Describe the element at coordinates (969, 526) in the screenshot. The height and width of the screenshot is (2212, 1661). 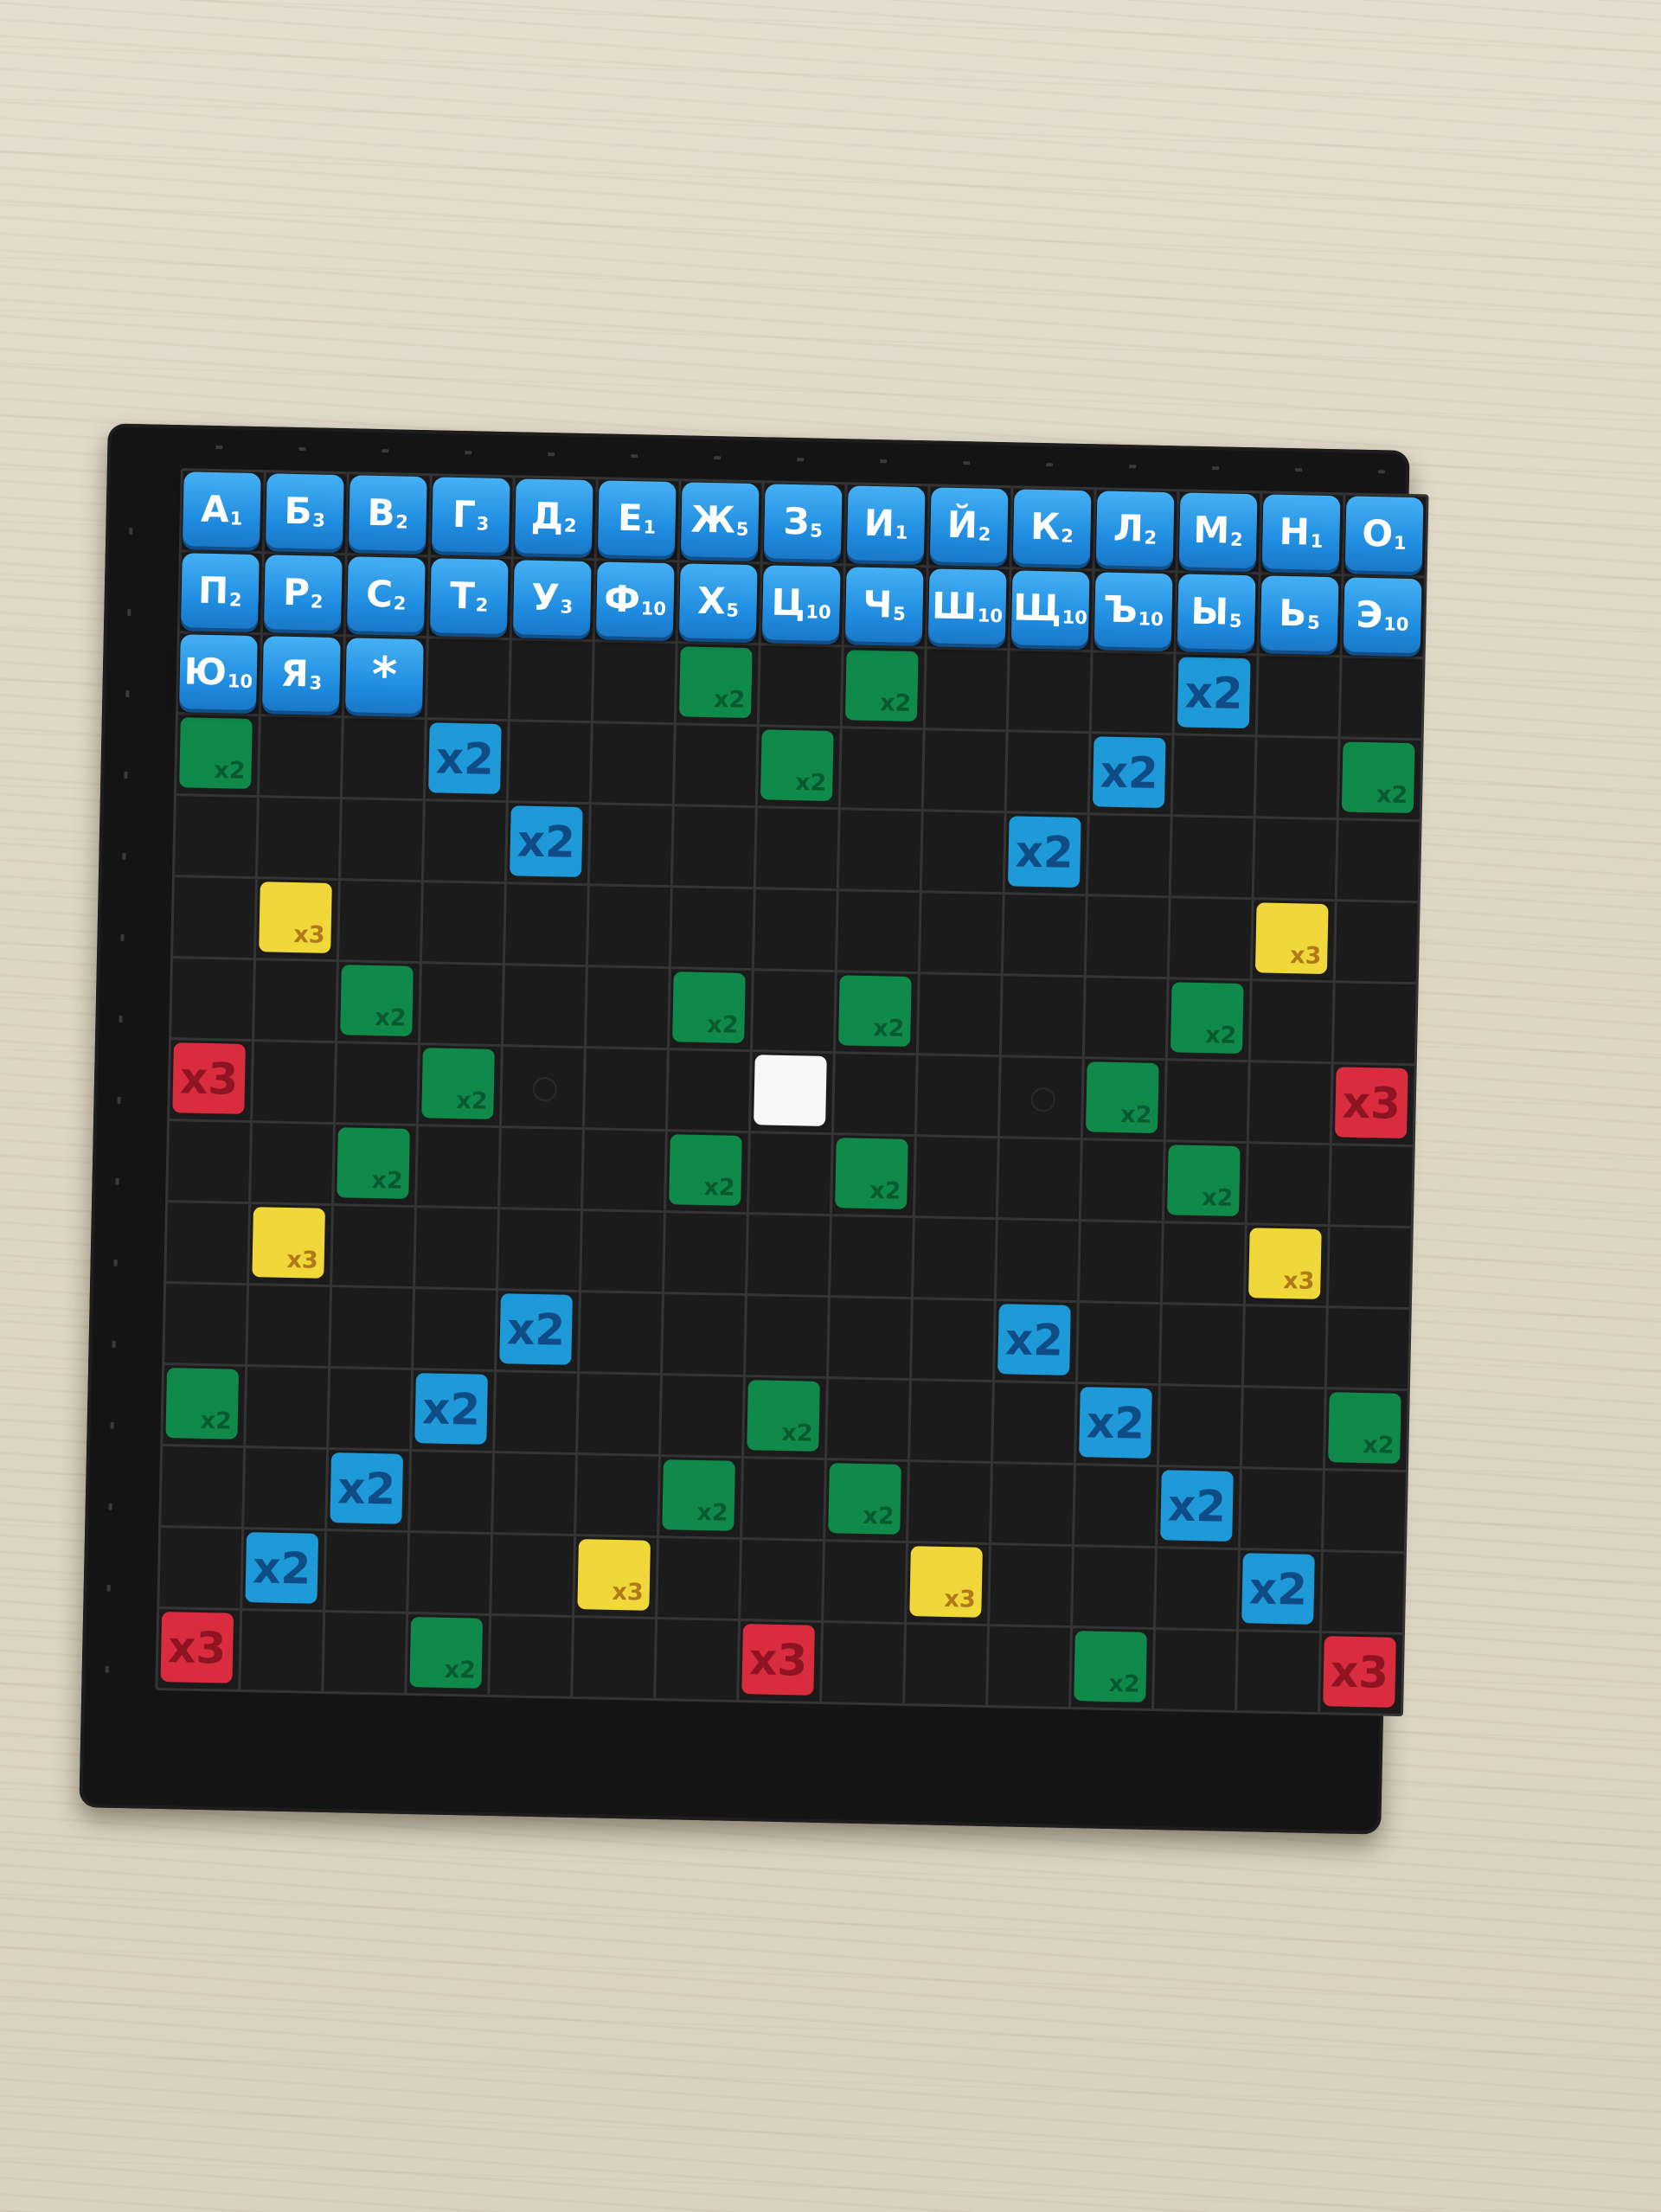
I see `board-cell: Й2` at that location.